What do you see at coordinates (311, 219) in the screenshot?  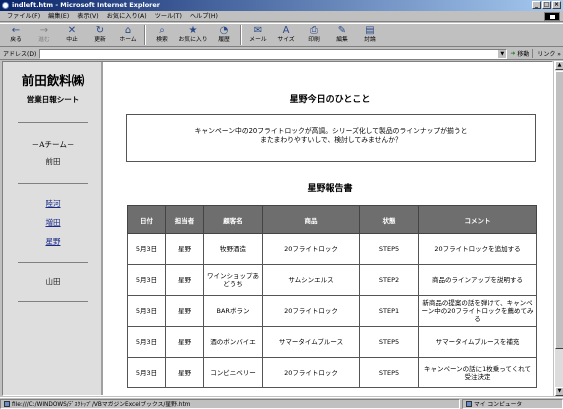 I see `column-header-product: 商品` at bounding box center [311, 219].